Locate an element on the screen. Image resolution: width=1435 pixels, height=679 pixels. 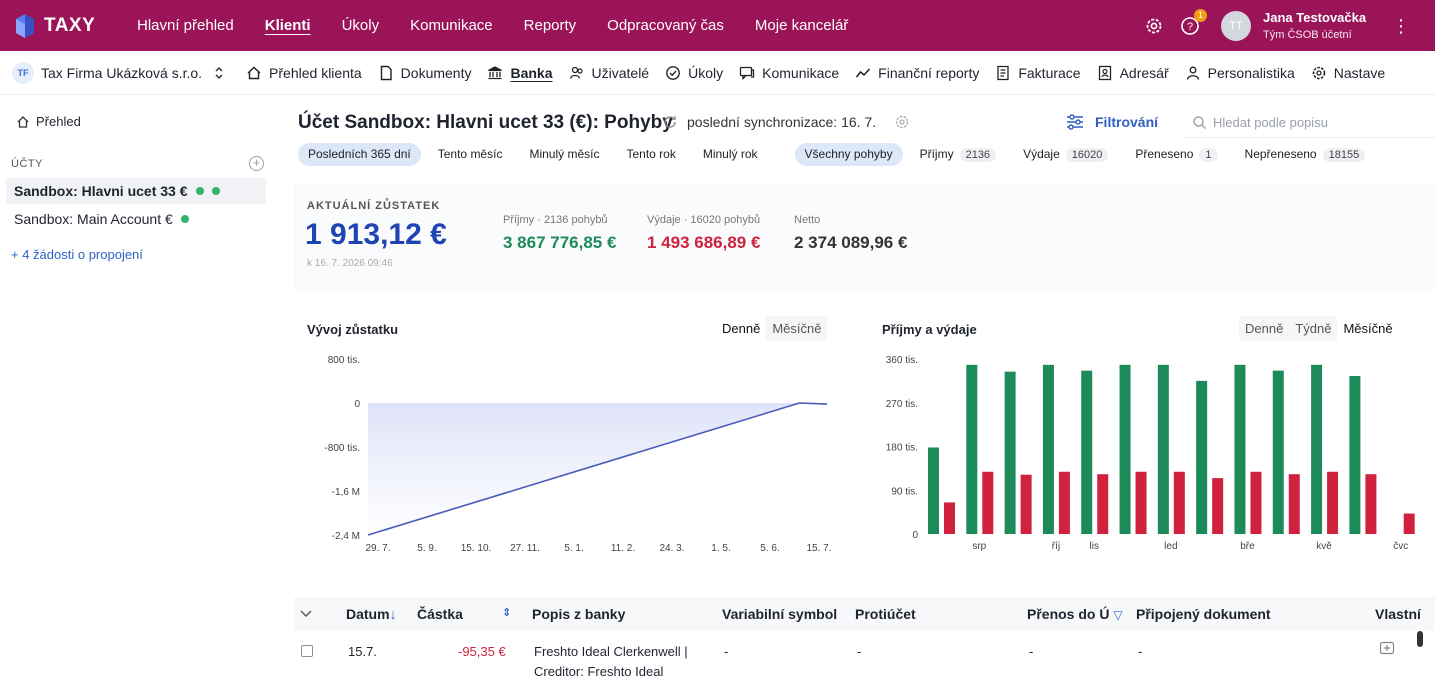
type-filter-count: 2136 is located at coordinates (978, 155).